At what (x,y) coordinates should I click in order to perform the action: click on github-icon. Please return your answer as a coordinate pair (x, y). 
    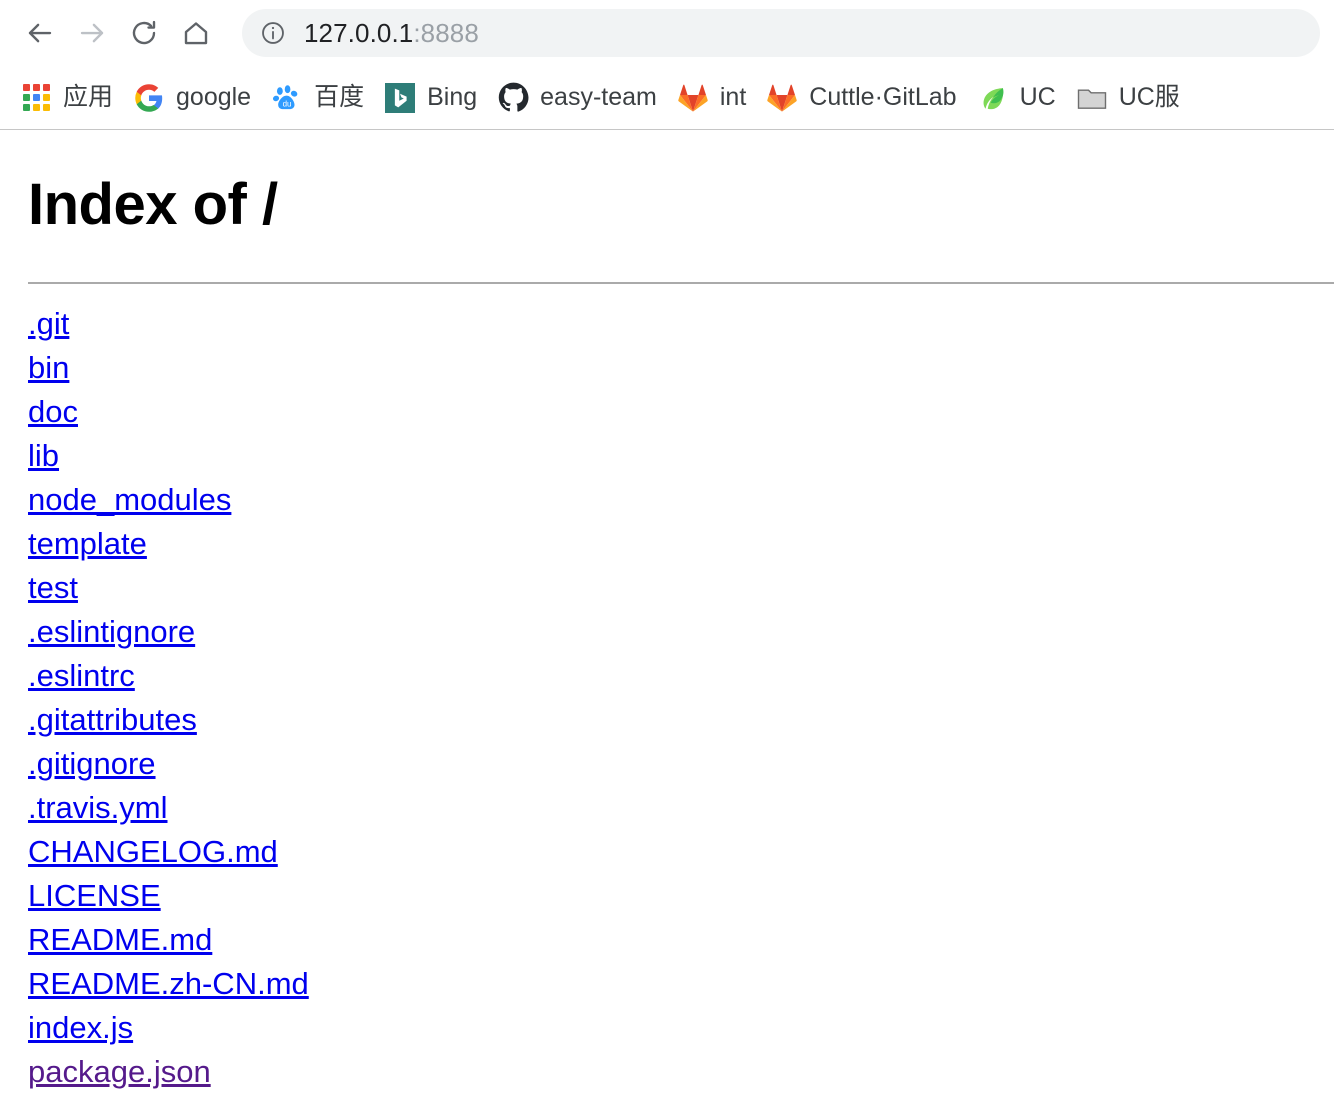
    Looking at the image, I should click on (513, 98).